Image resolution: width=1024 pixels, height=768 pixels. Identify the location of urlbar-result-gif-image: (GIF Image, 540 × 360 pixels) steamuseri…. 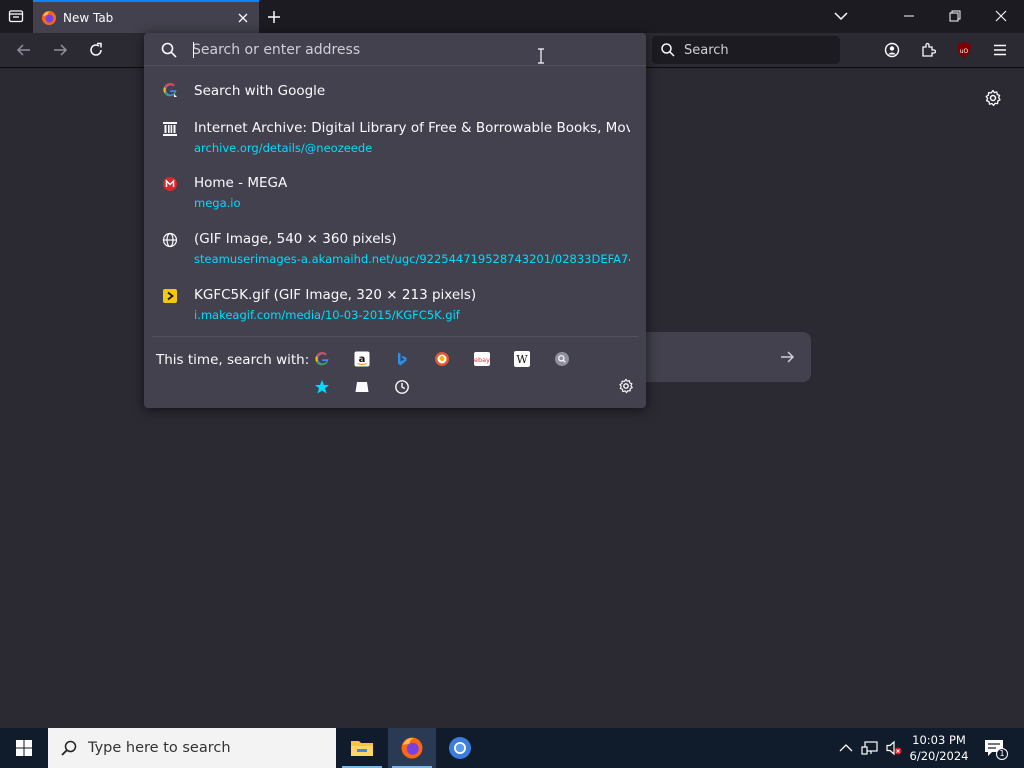
(395, 248).